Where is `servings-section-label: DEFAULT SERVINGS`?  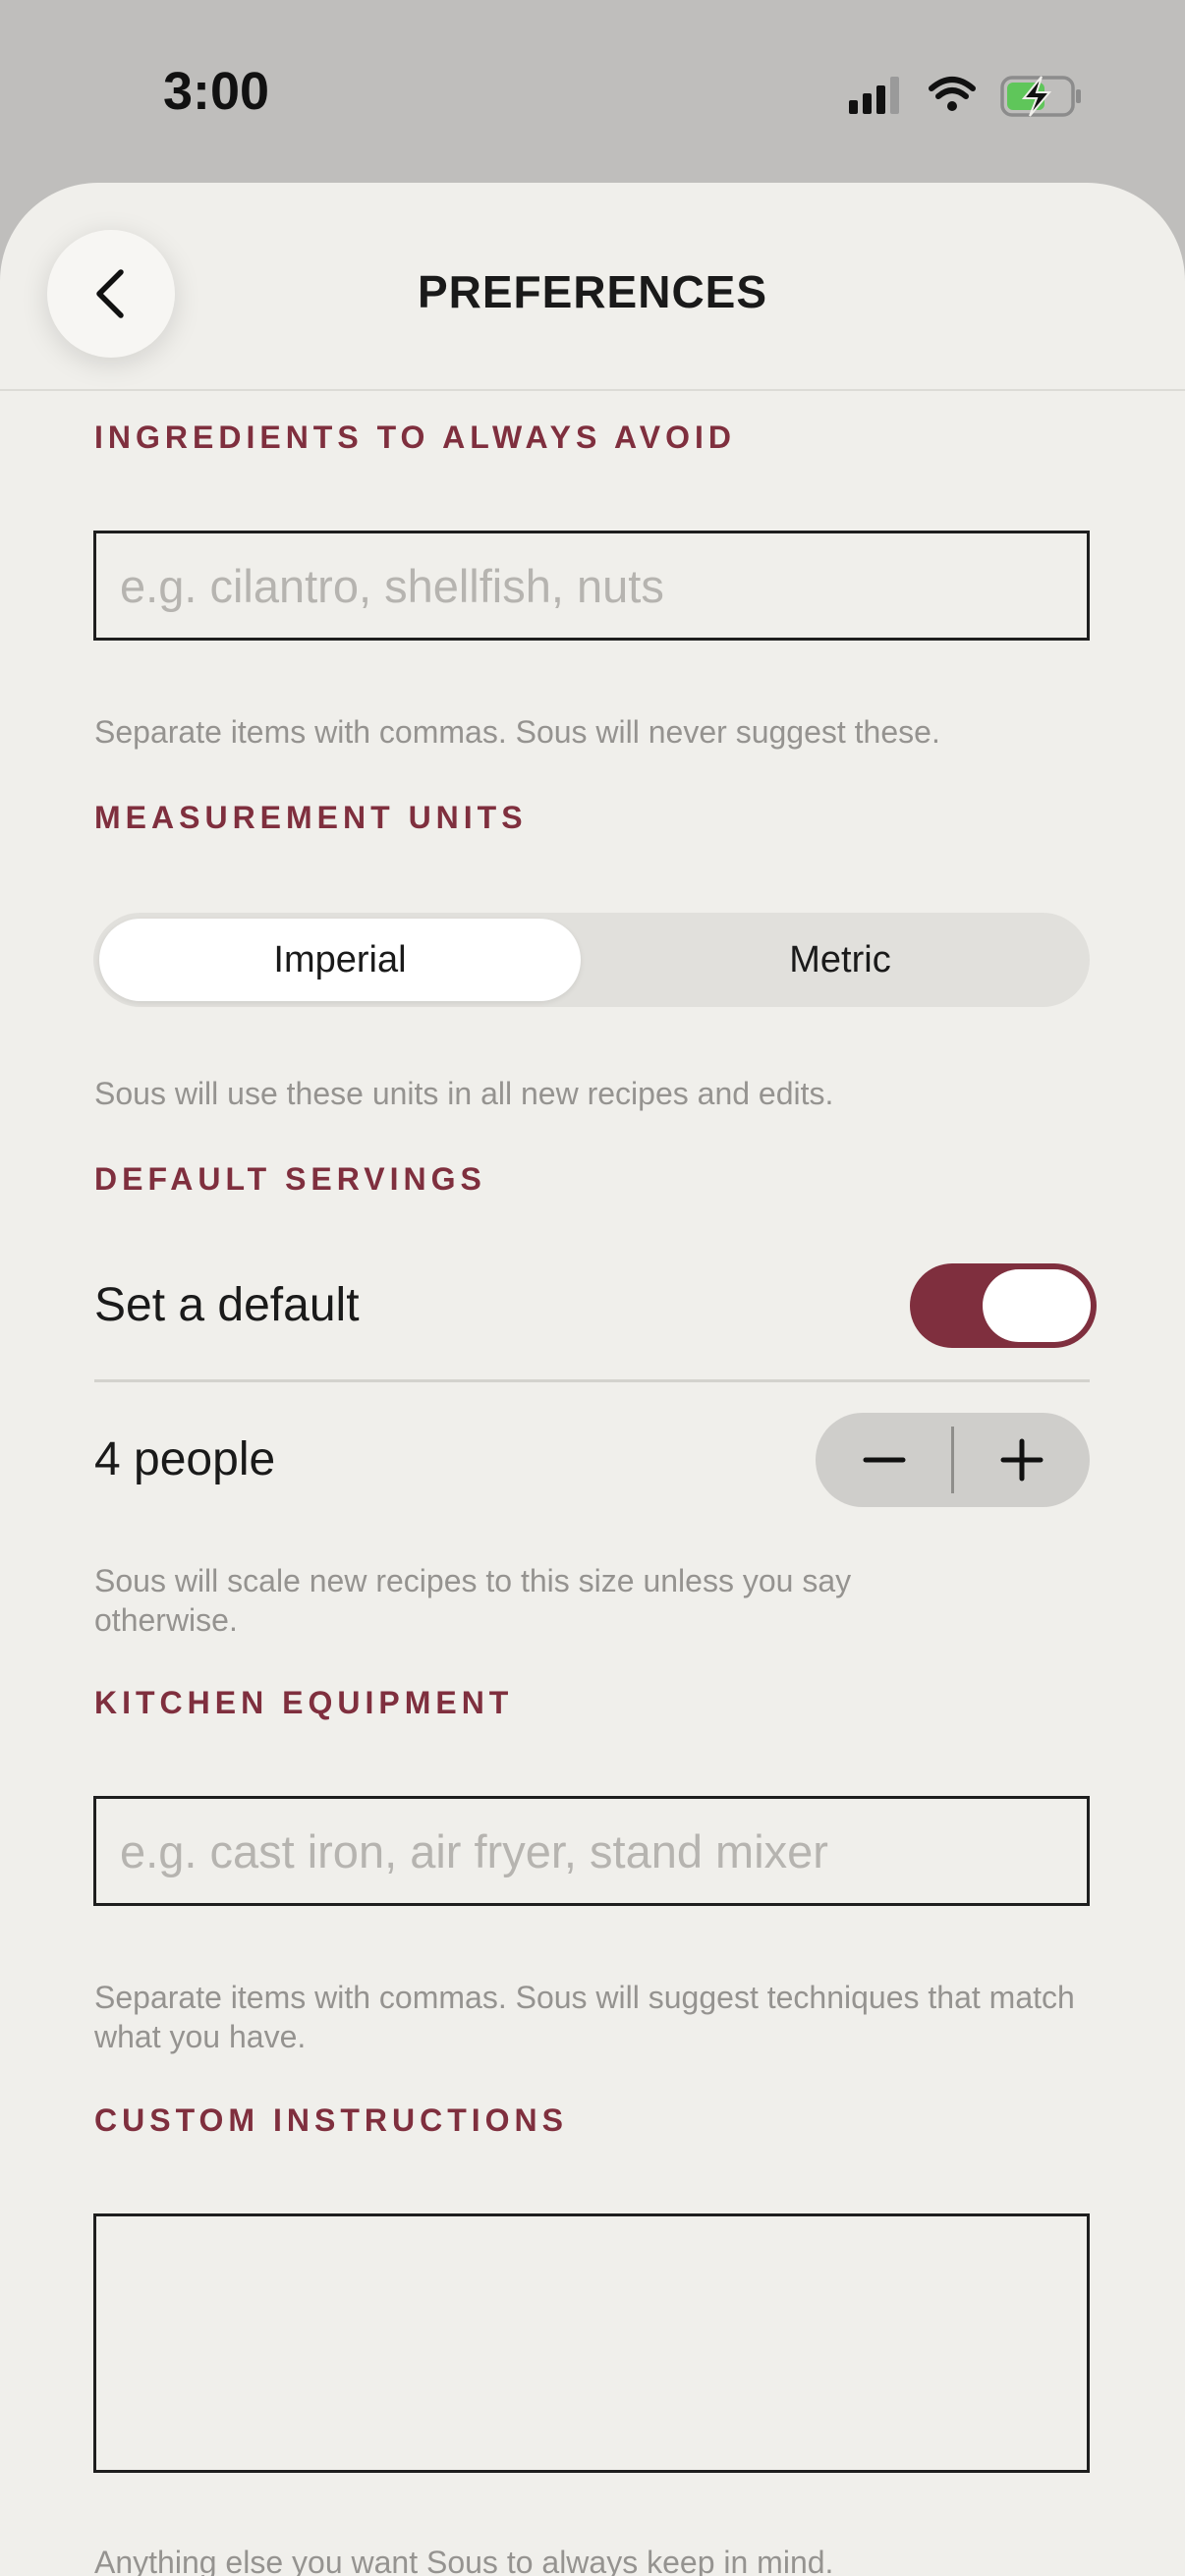 servings-section-label: DEFAULT SERVINGS is located at coordinates (290, 1179).